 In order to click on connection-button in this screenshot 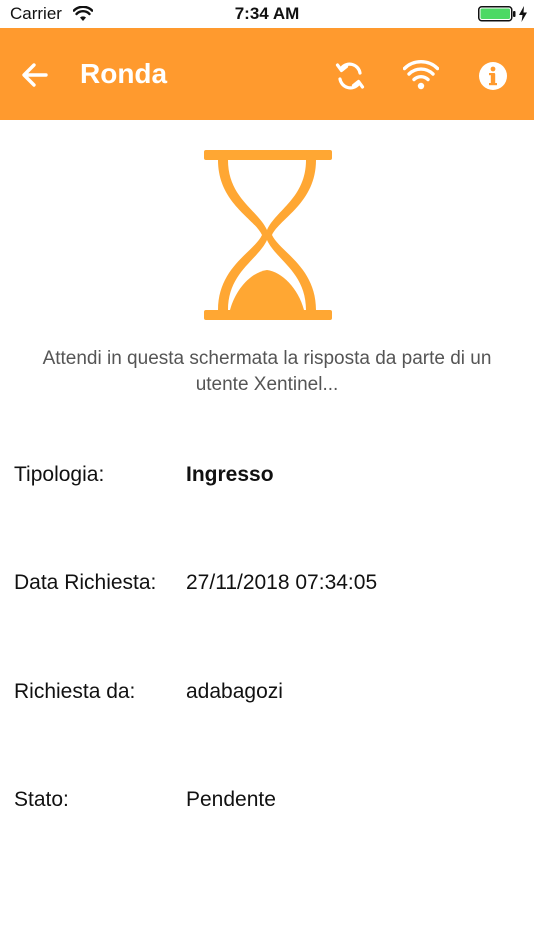, I will do `click(421, 76)`.